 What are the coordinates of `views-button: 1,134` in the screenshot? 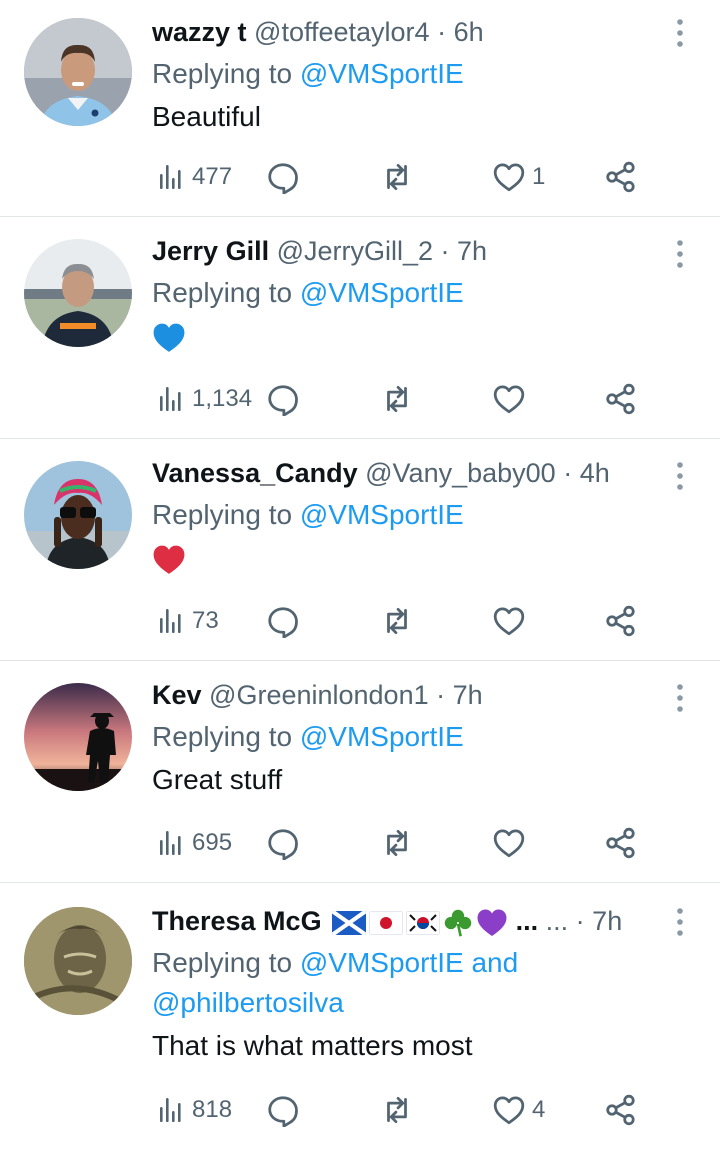 It's located at (204, 399).